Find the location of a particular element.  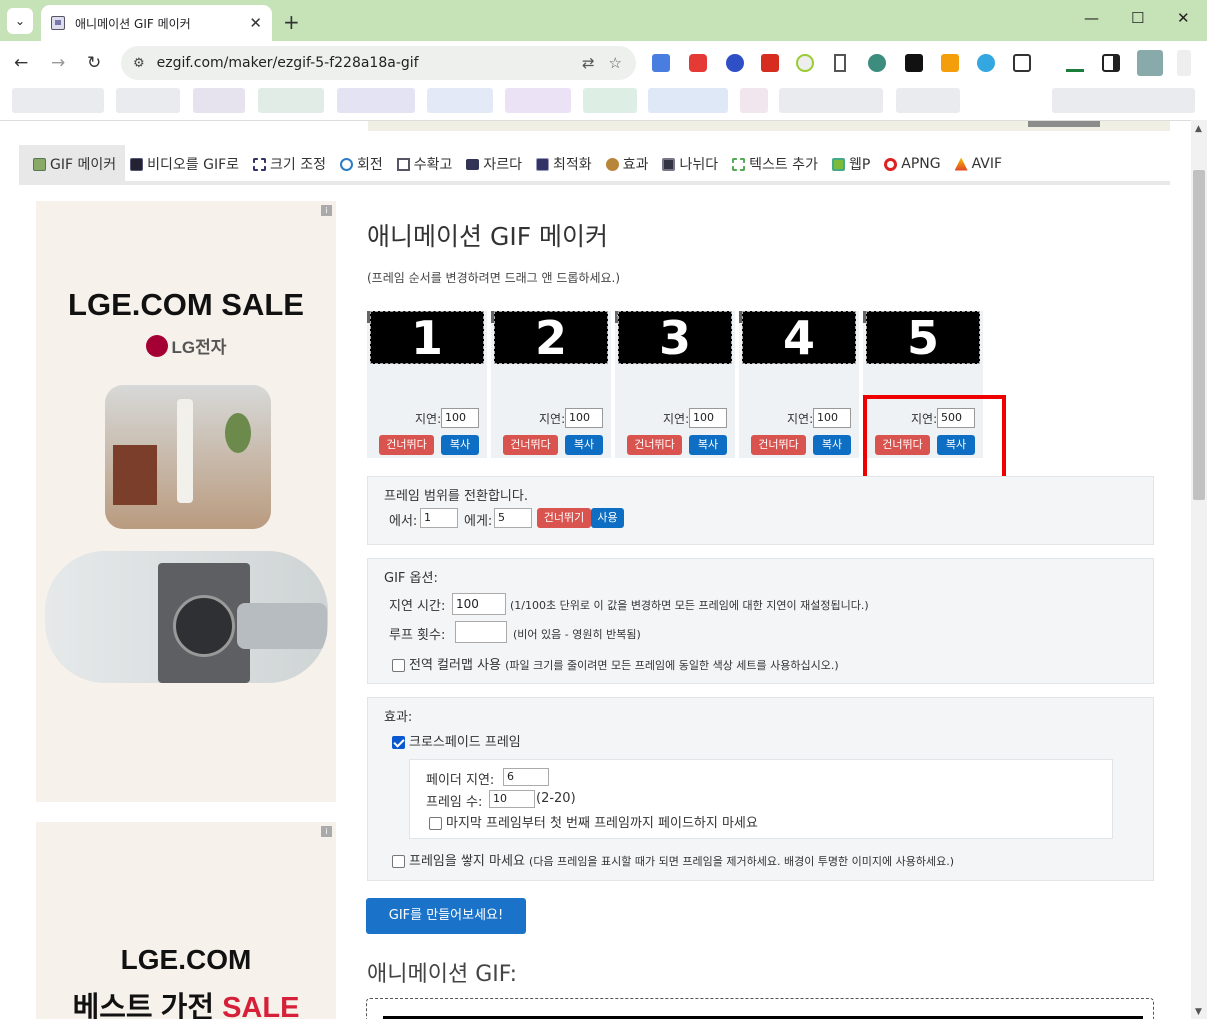

menu-apng: APNG is located at coordinates (914, 164).